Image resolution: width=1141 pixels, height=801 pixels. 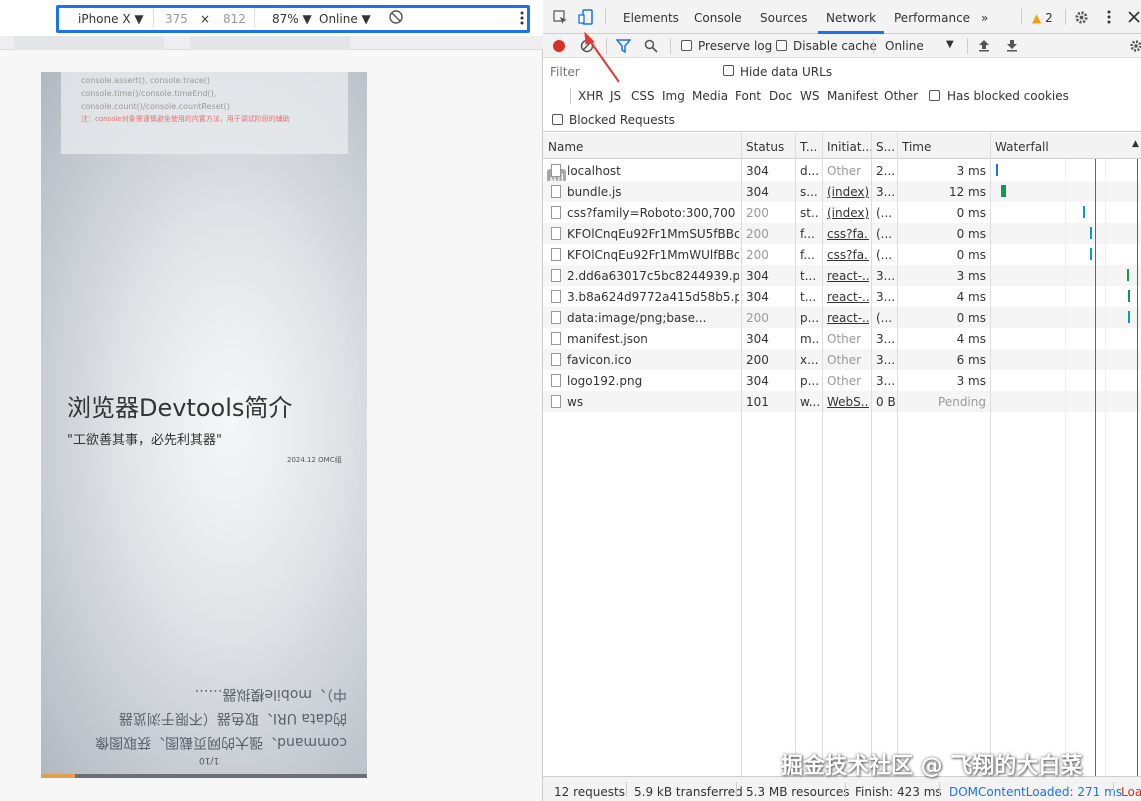 I want to click on request-time: 12 ms, so click(x=967, y=192).